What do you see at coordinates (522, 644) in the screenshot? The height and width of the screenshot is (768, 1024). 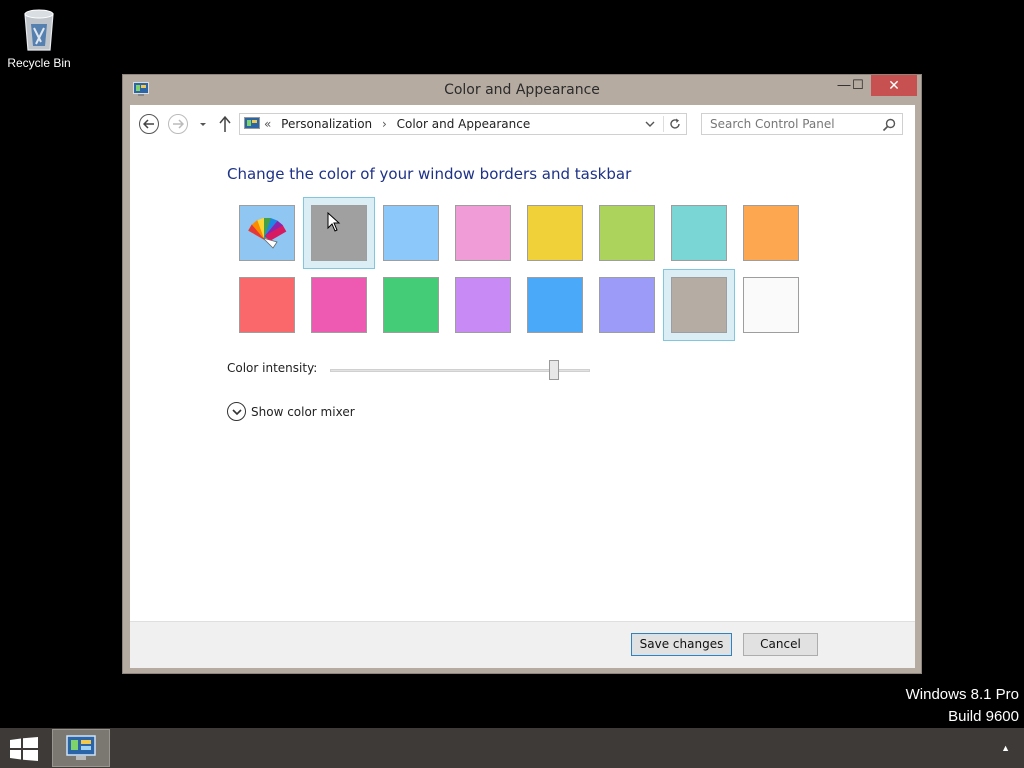 I see `dialog-footer: Save changes Cancel` at bounding box center [522, 644].